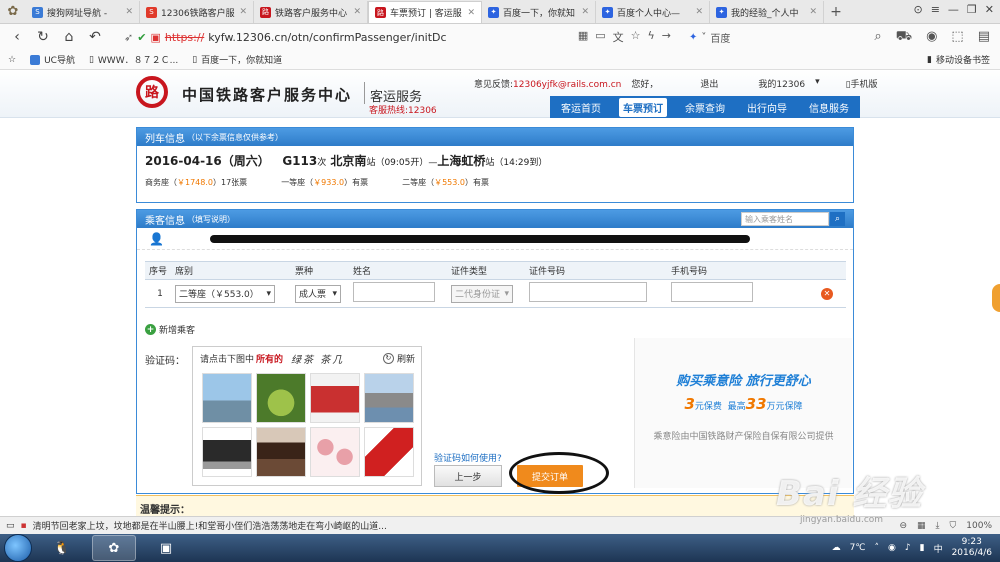 This screenshot has height=562, width=1000. What do you see at coordinates (311, 12) in the screenshot?
I see `tab-railway-service: 路 铁路客户服务中心 ✕` at bounding box center [311, 12].